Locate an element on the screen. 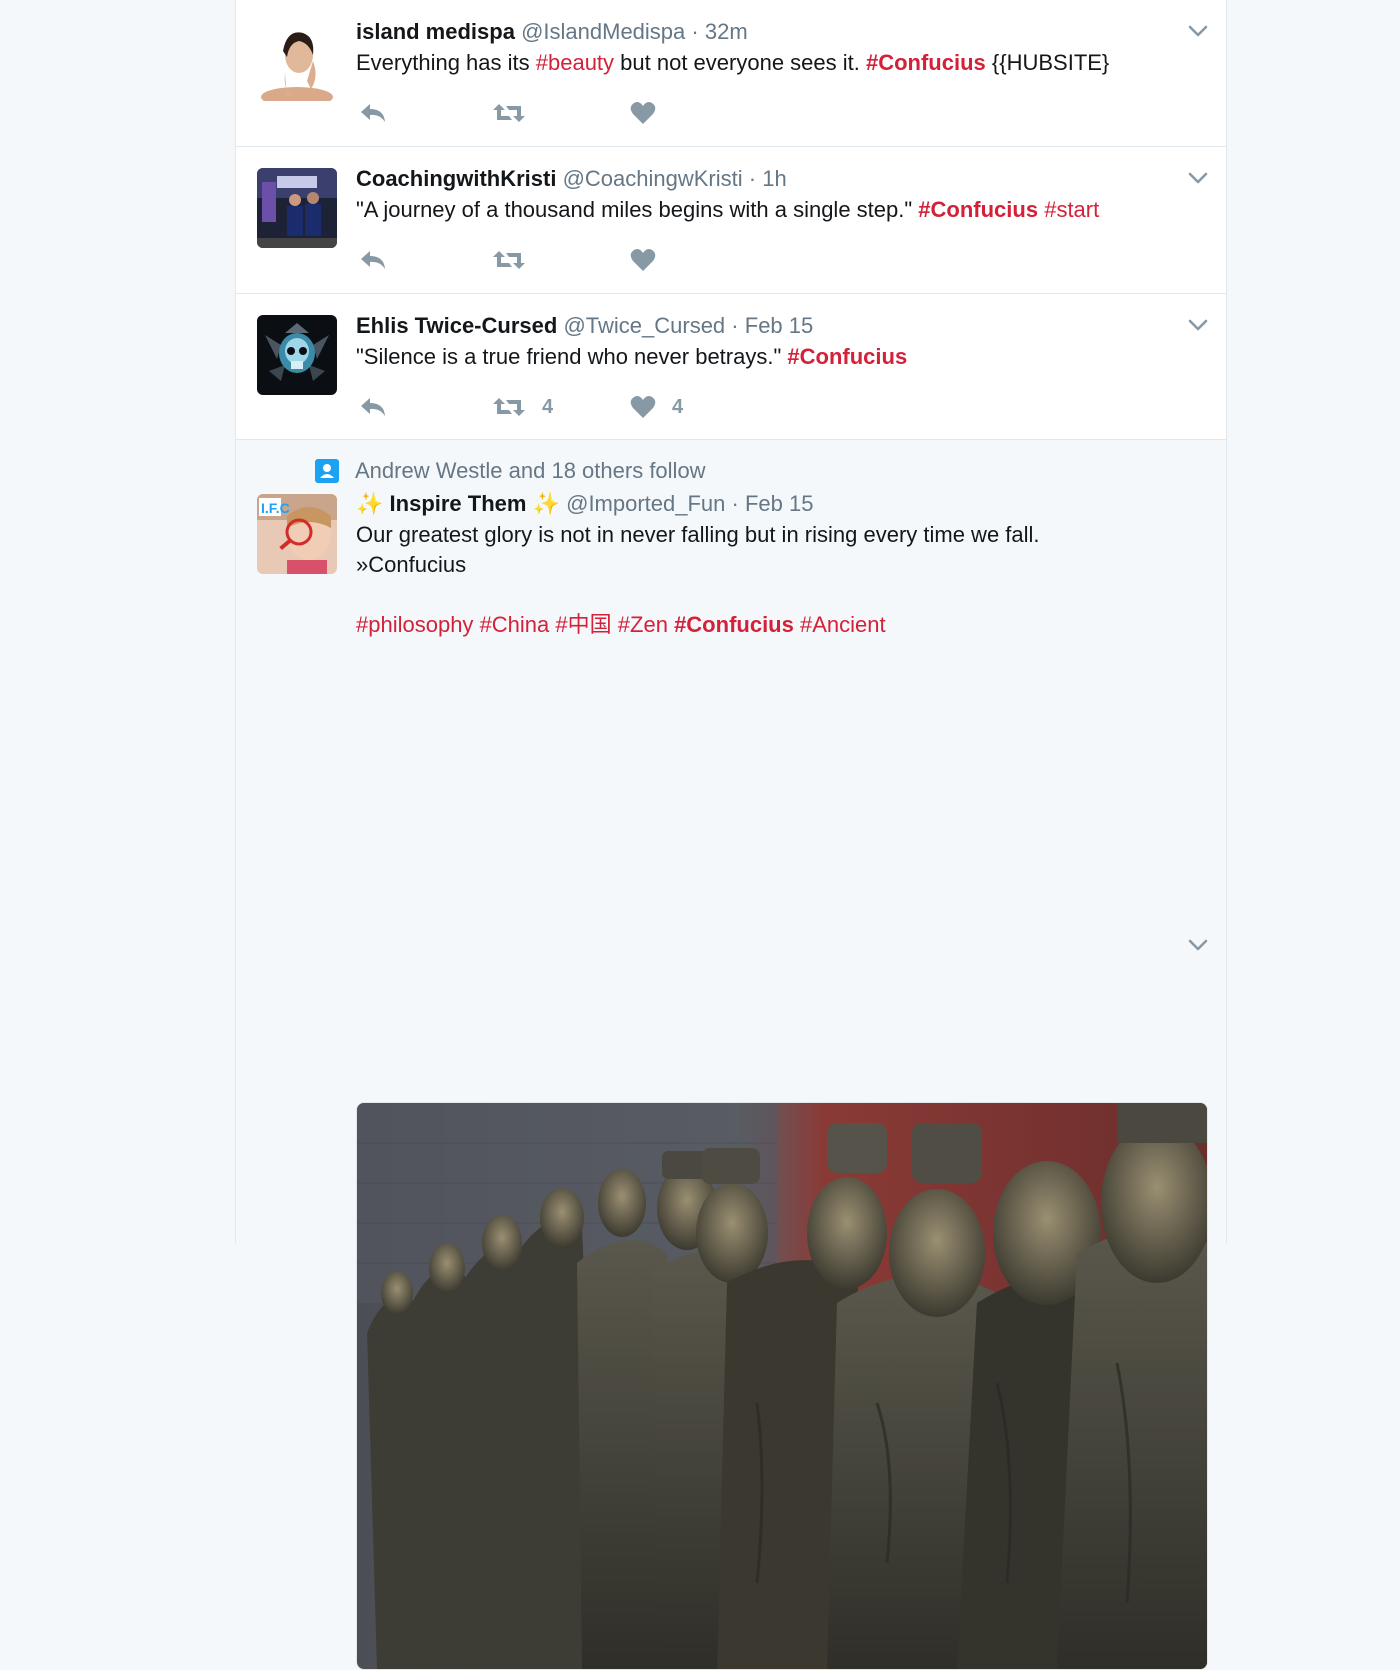 Image resolution: width=1400 pixels, height=1670 pixels. tweet-header: ✨ Inspire Them ✨ @Imported_Fun · Feb 15 is located at coordinates (761, 504).